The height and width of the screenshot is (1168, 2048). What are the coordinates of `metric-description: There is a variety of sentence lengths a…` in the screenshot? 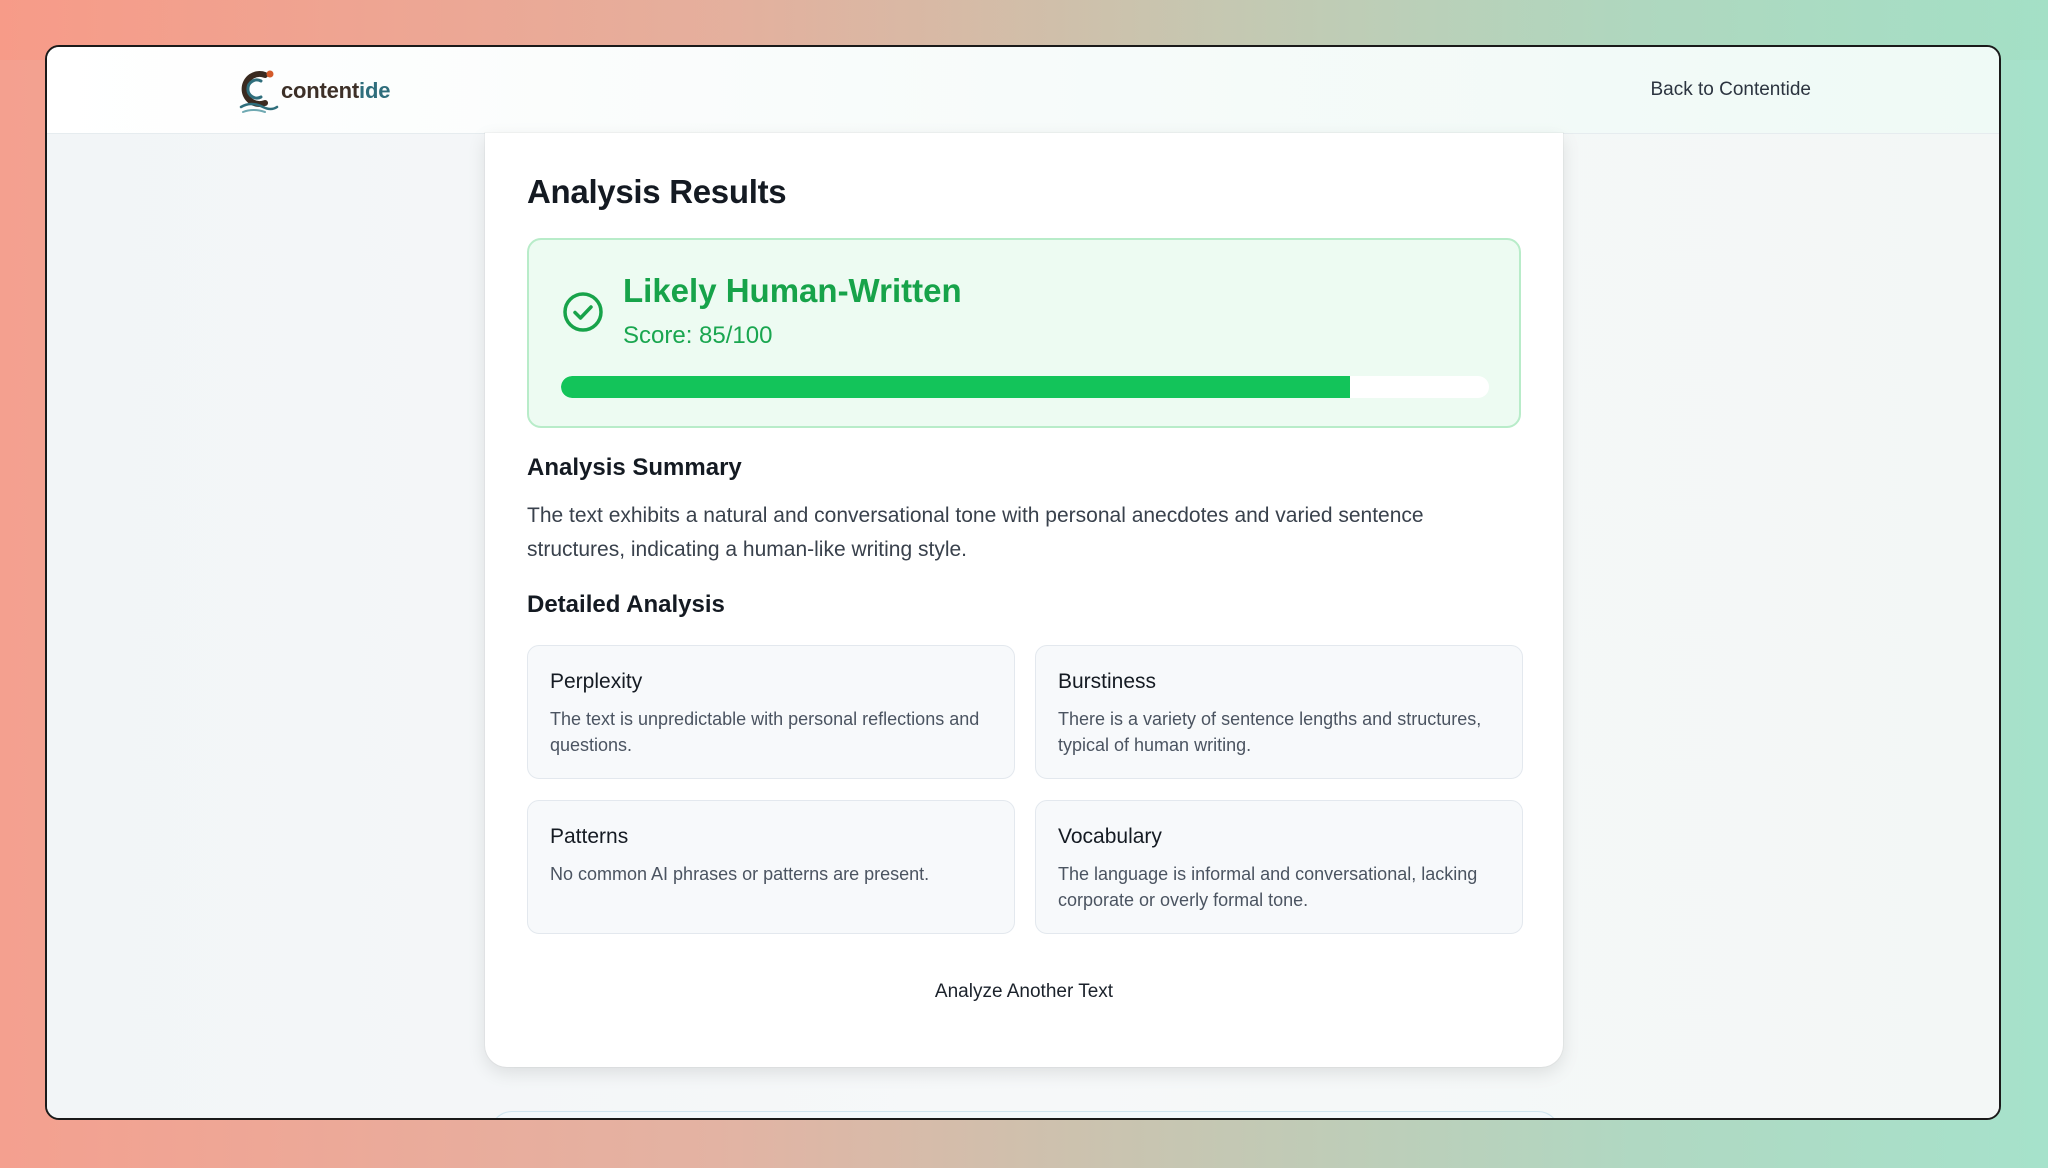 It's located at (1270, 732).